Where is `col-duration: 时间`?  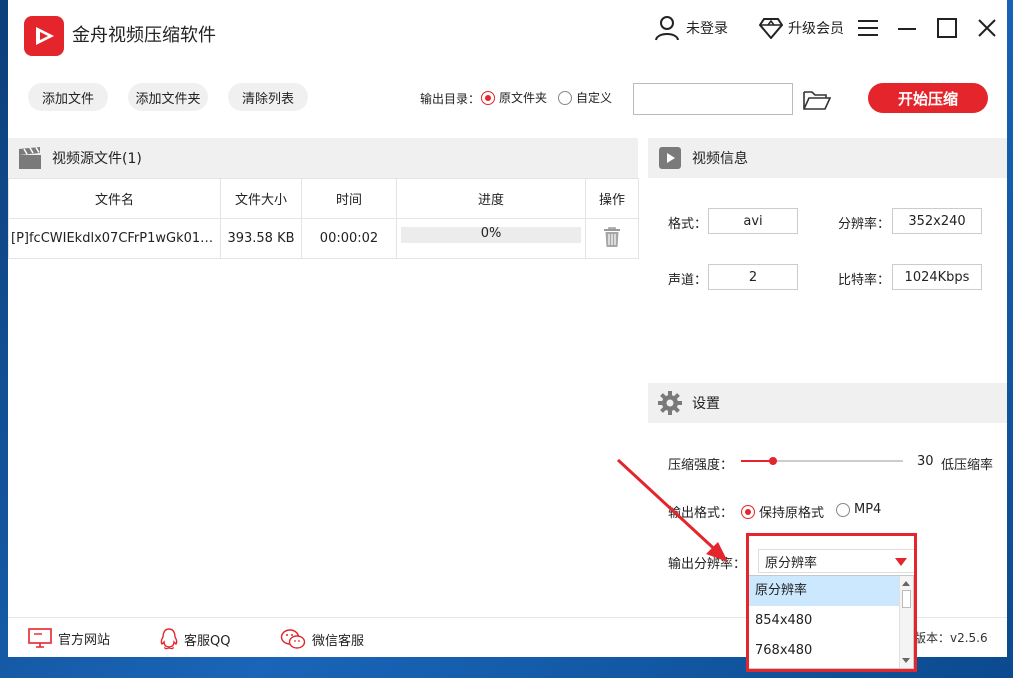
col-duration: 时间 is located at coordinates (349, 198).